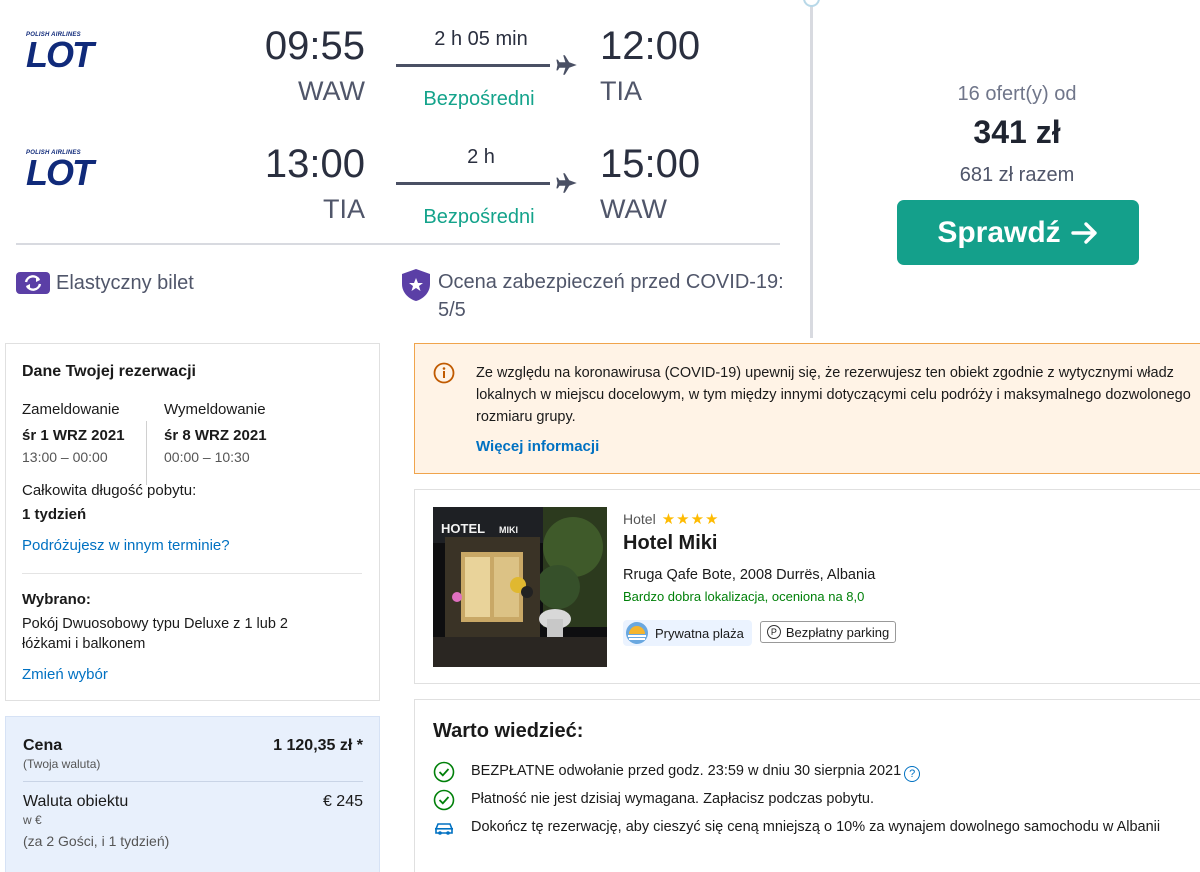 This screenshot has width=1200, height=872. Describe the element at coordinates (71, 409) in the screenshot. I see `checkin-label: Zameldowanie` at that location.